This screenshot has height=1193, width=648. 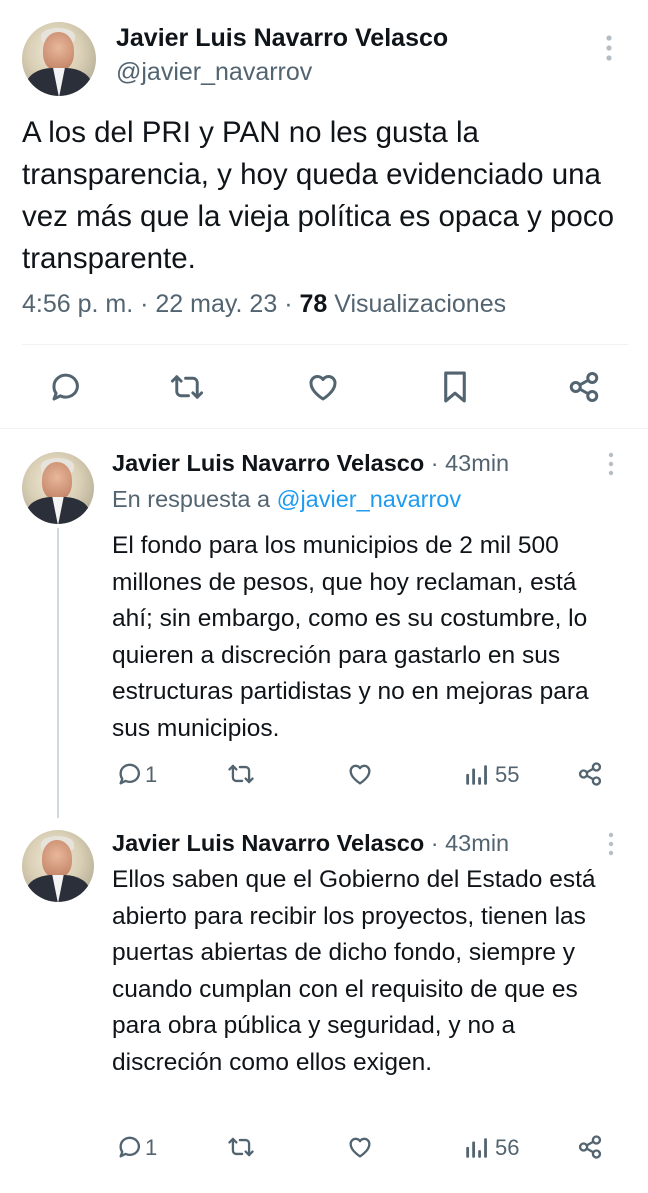 What do you see at coordinates (507, 775) in the screenshot?
I see `views-count: 55` at bounding box center [507, 775].